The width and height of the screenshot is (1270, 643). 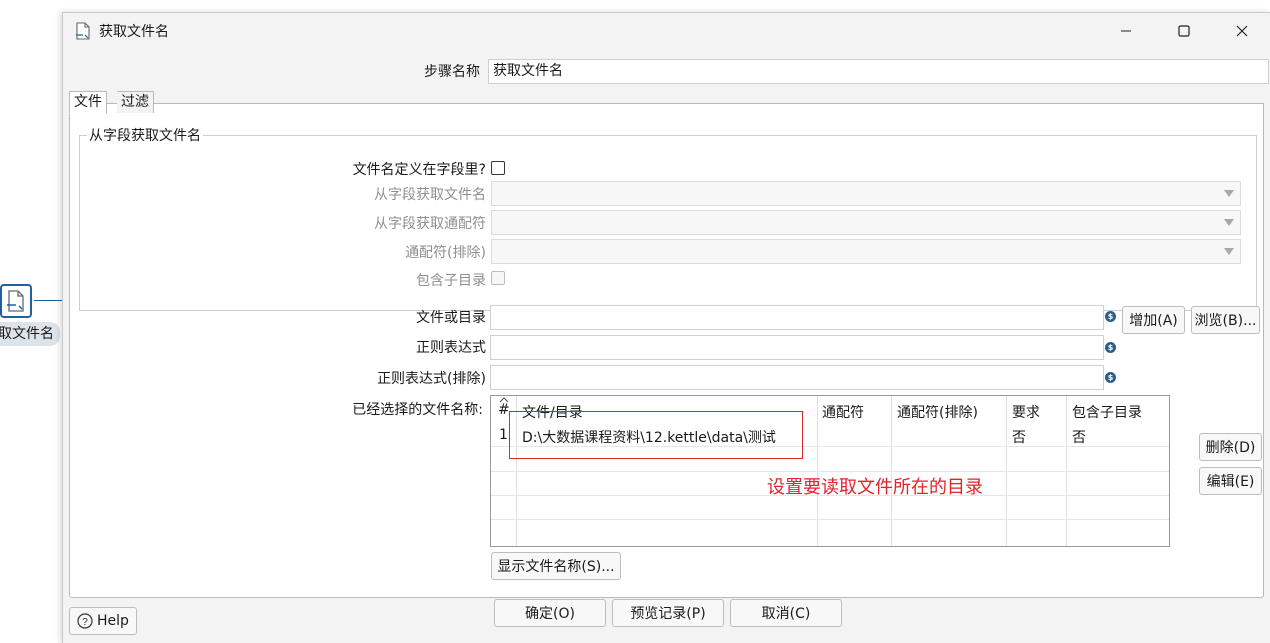 I want to click on canvas-step-label: 取文件名, so click(x=30, y=334).